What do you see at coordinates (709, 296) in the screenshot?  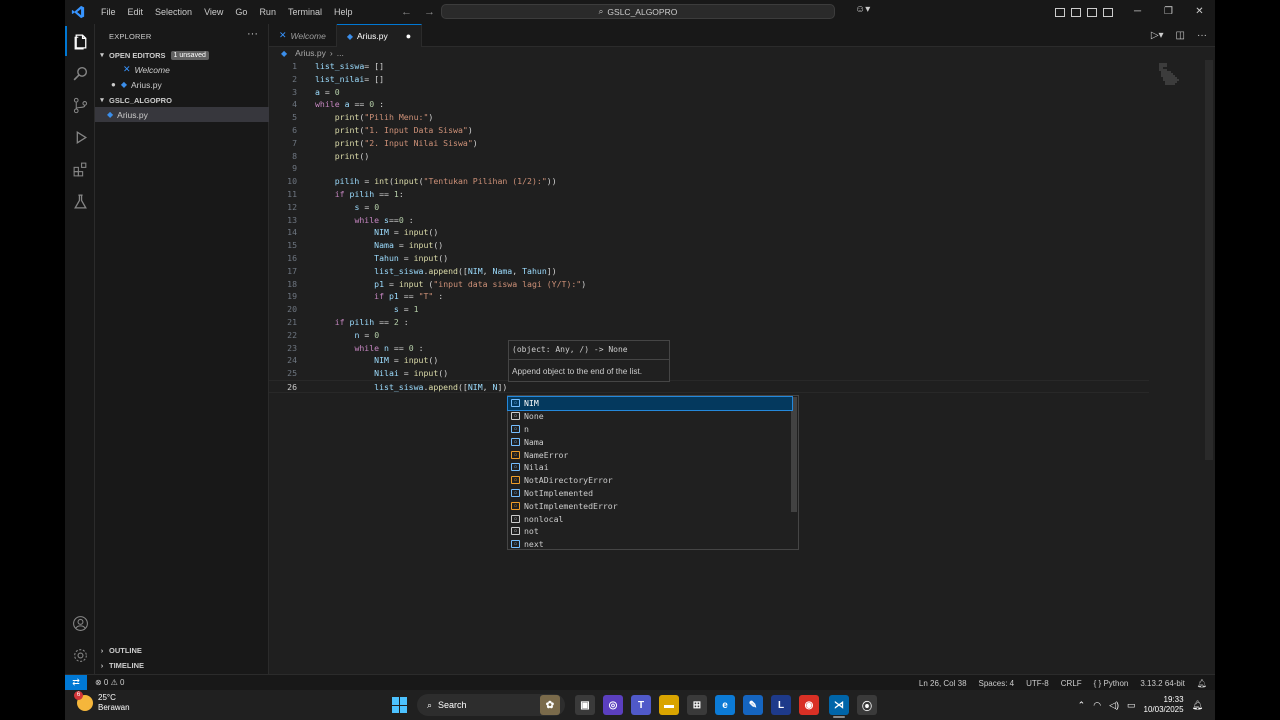 I see `code-line: 19 if p1 == "T" :` at bounding box center [709, 296].